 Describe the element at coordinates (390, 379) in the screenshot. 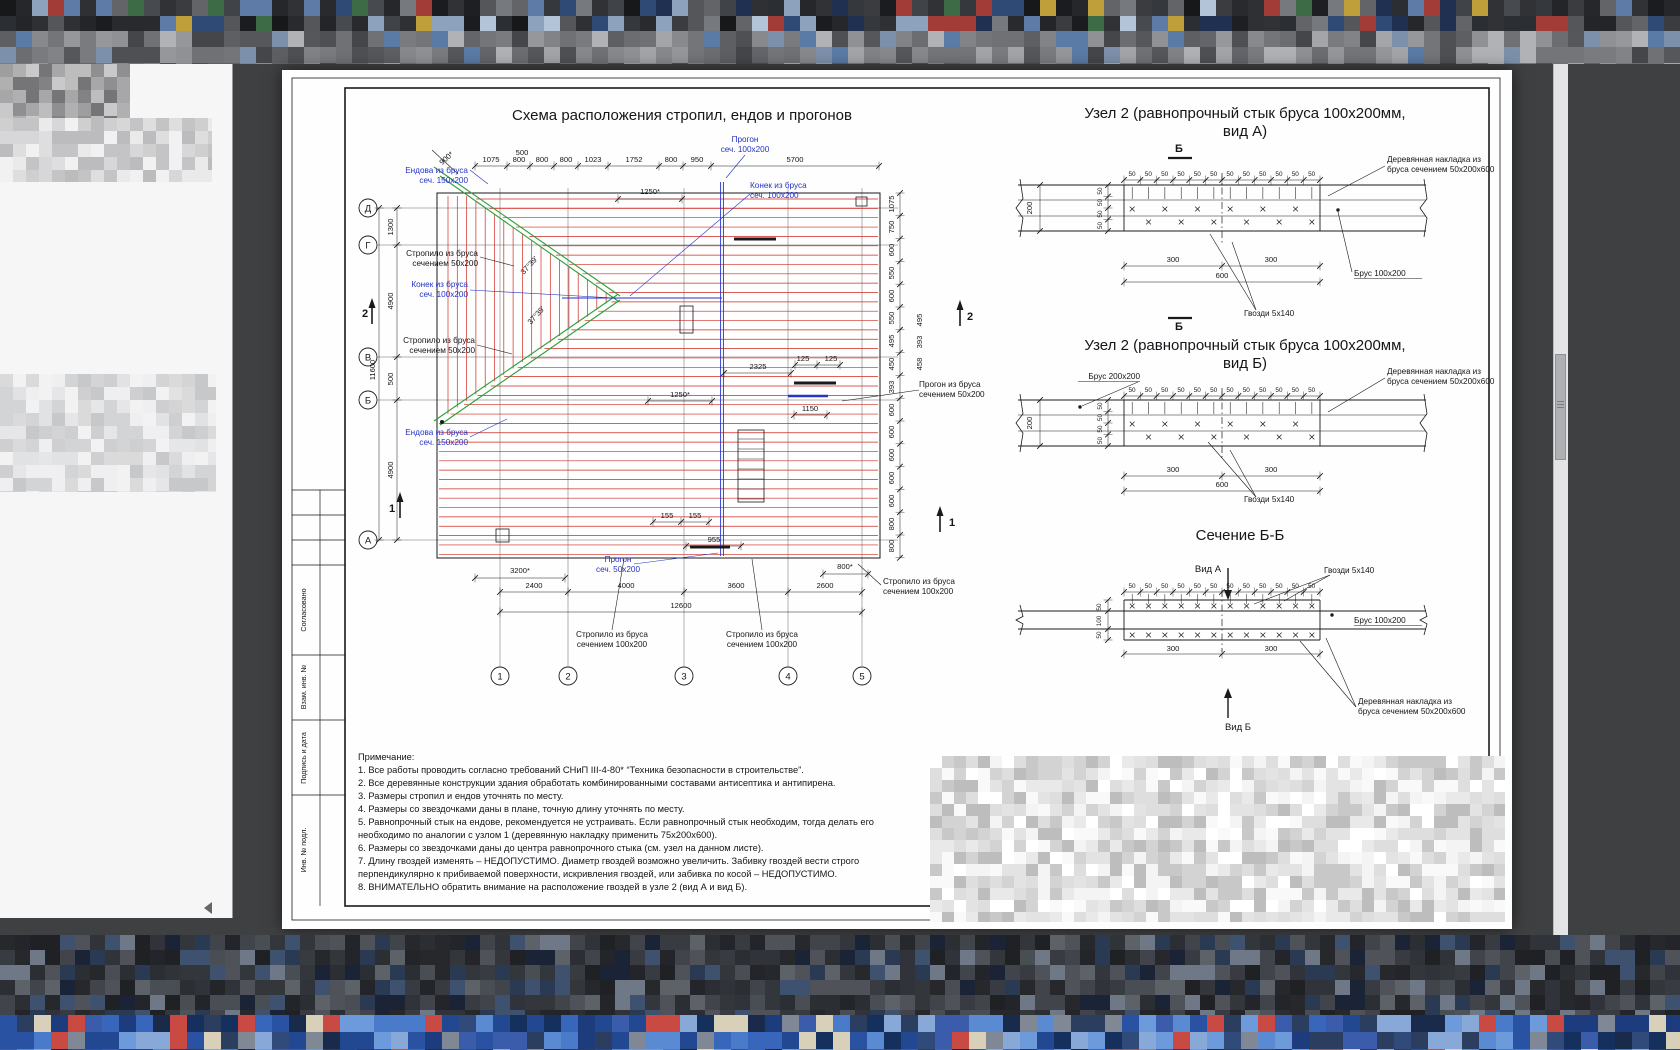

I see `svg-text: 500` at that location.